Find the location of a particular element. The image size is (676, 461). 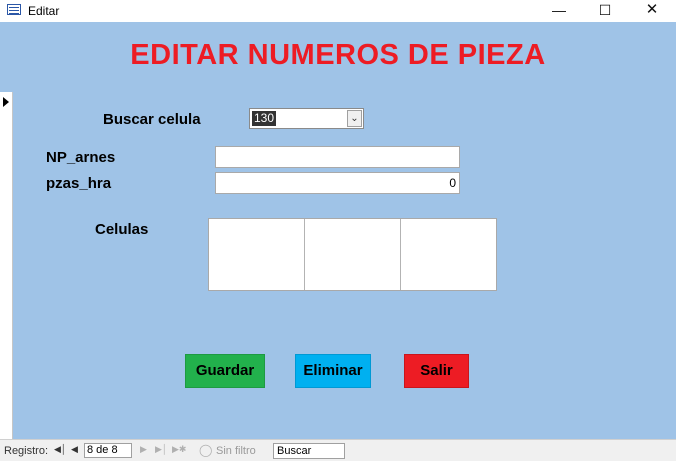

form-heading: EDITAR NUMEROS DE PIEZA is located at coordinates (338, 55).